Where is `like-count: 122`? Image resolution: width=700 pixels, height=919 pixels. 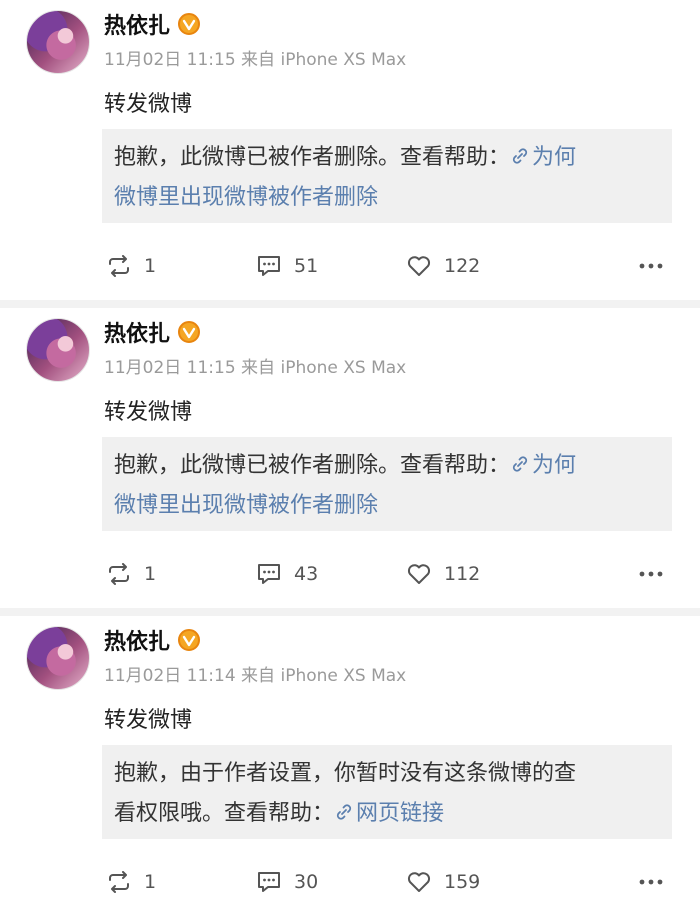 like-count: 122 is located at coordinates (462, 266).